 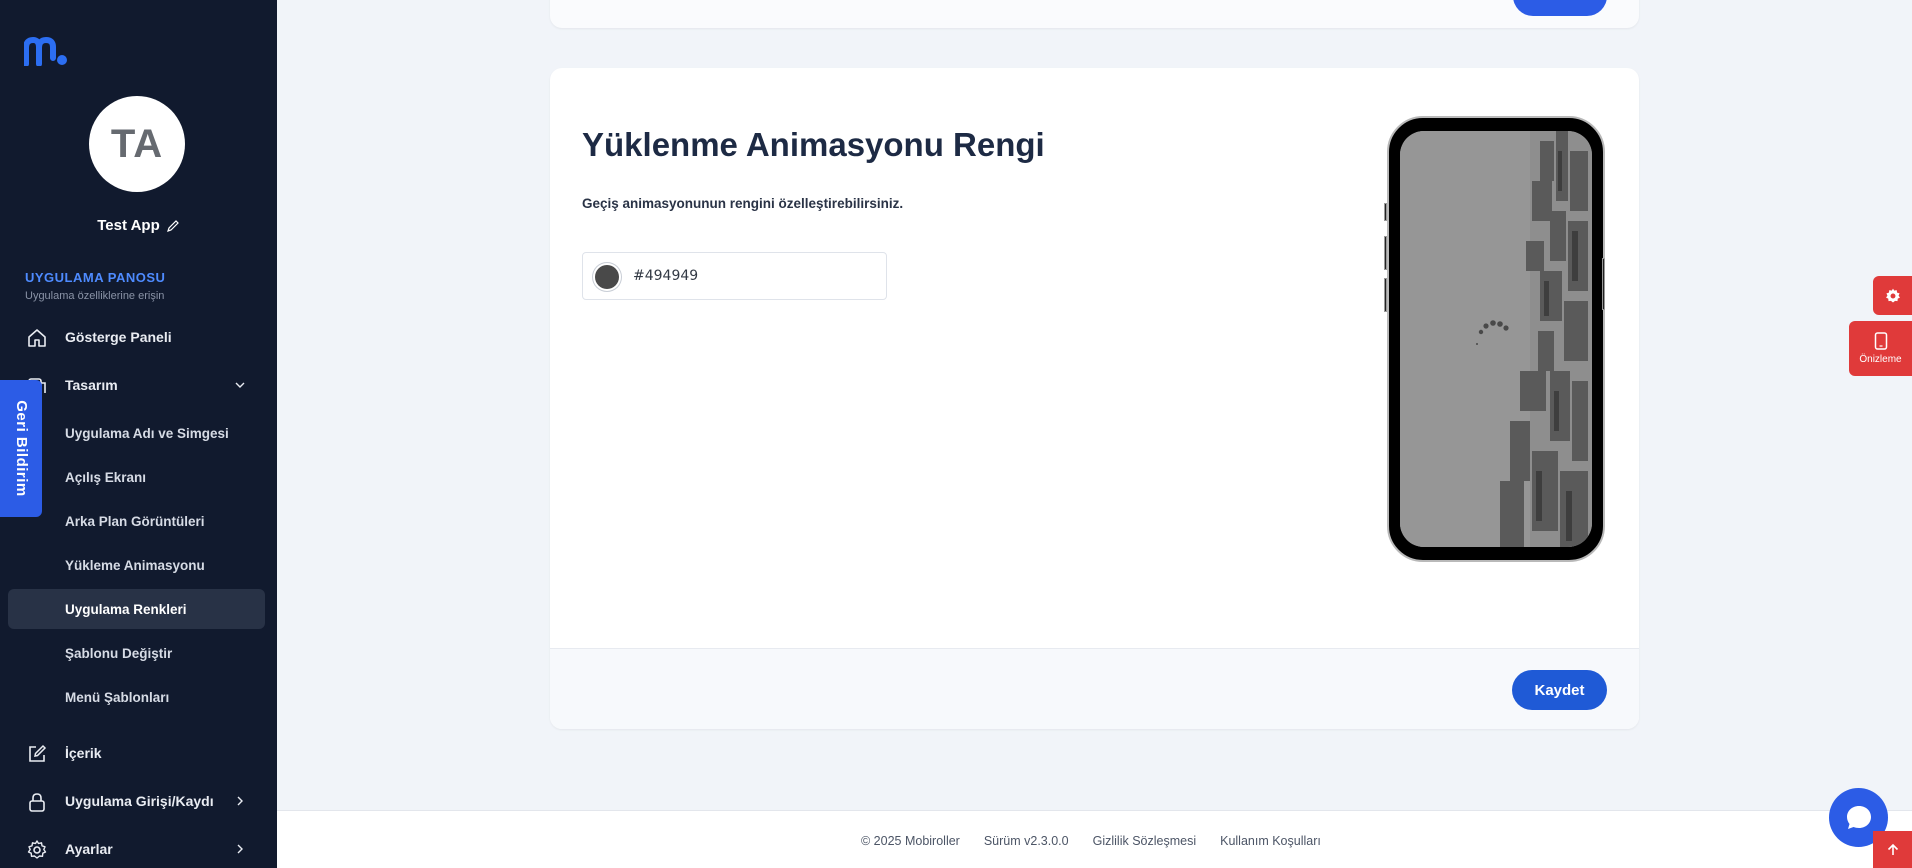 What do you see at coordinates (136, 477) in the screenshot?
I see `sidebar-subitem-splash-screen: Açılış Ekranı` at bounding box center [136, 477].